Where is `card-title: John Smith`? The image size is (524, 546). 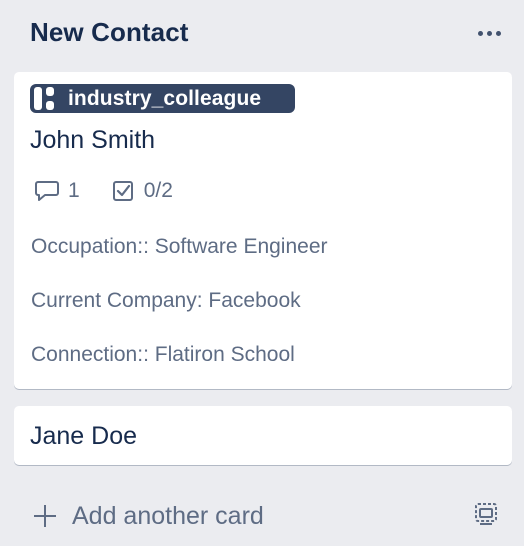 card-title: John Smith is located at coordinates (93, 140).